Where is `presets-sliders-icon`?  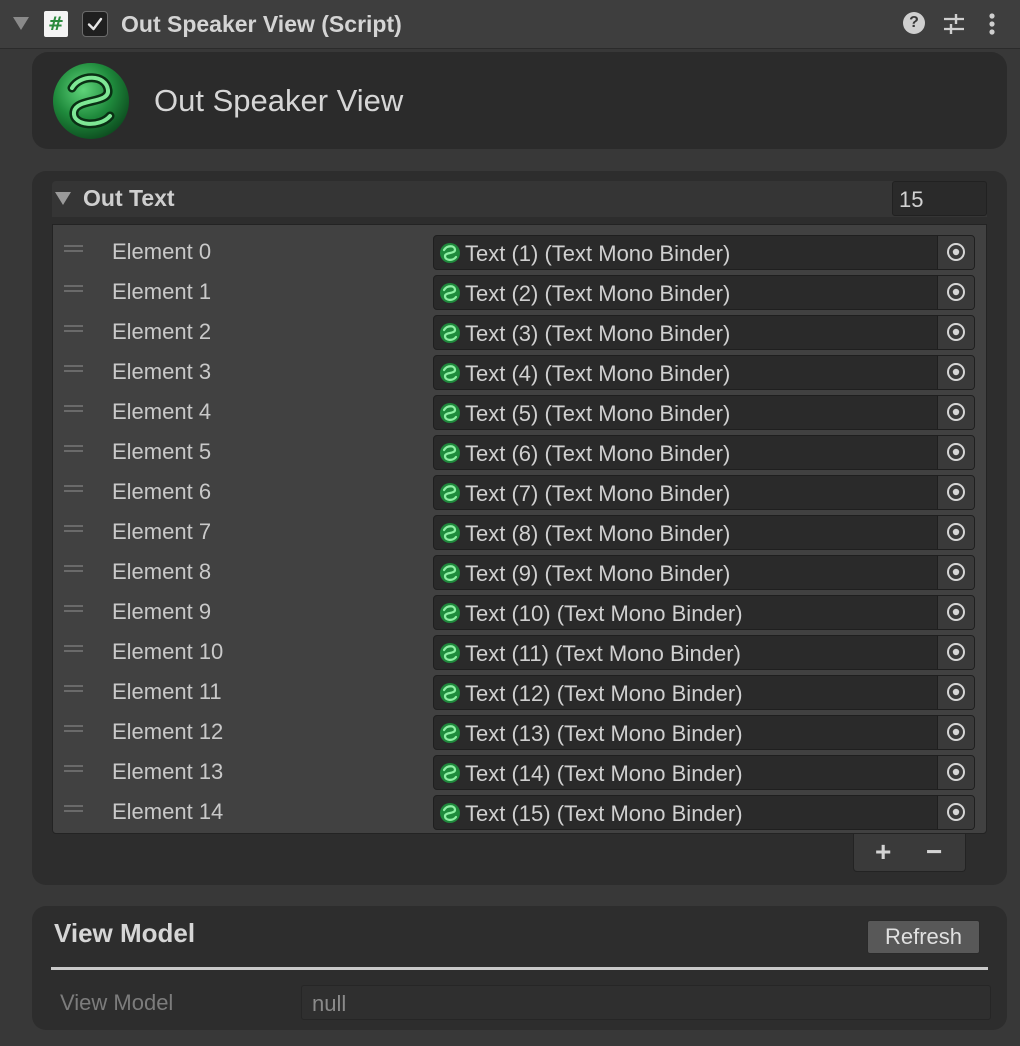
presets-sliders-icon is located at coordinates (954, 26).